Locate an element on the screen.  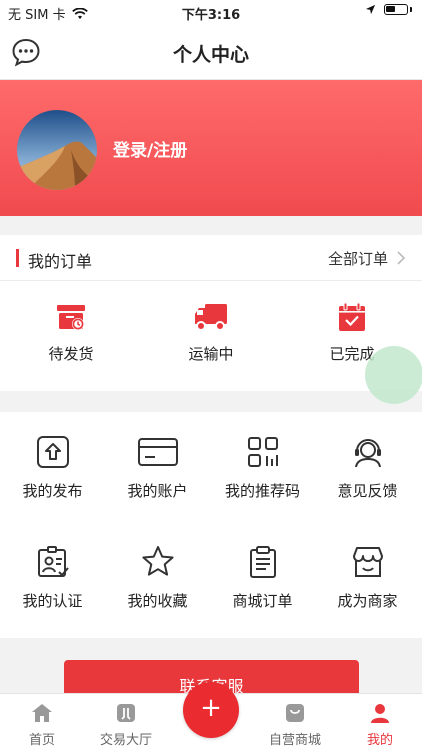
service-mall-orders: 商城订单 is located at coordinates (262, 577).